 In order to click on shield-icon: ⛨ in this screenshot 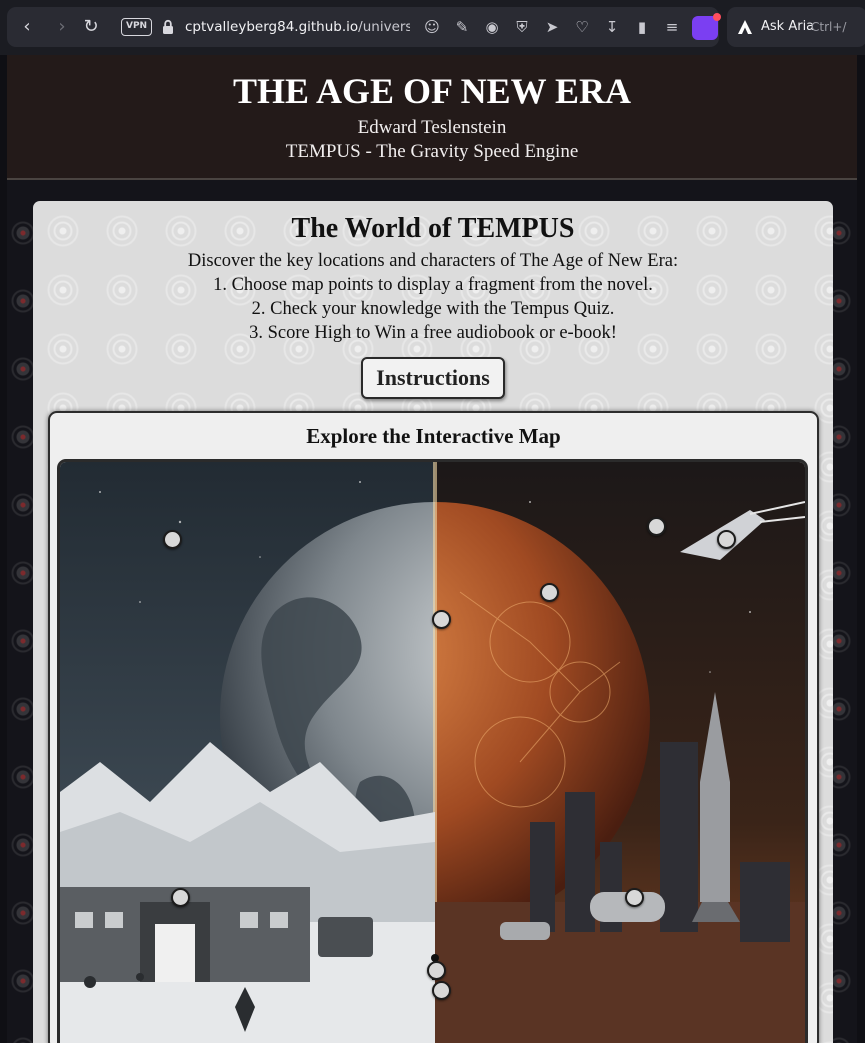, I will do `click(522, 27)`.